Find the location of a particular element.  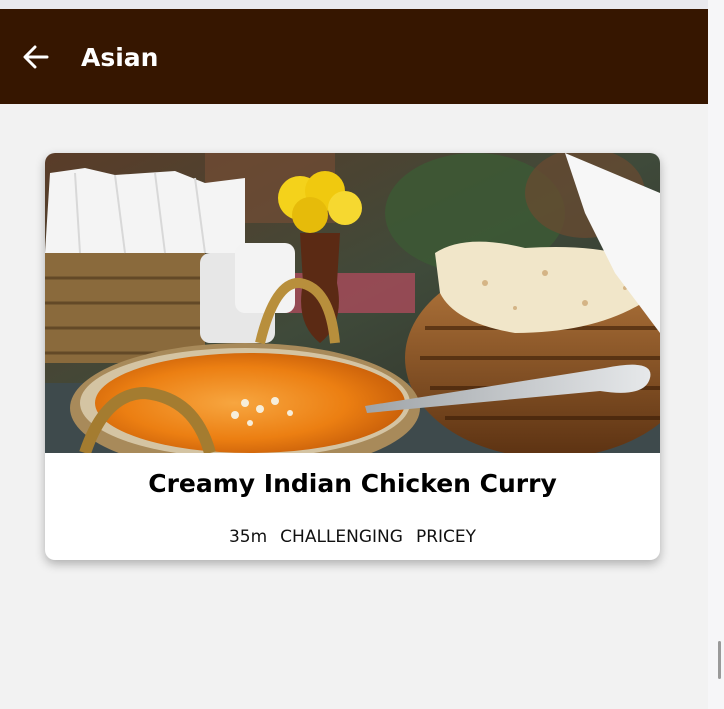

scrollbar-thumb is located at coordinates (719, 660).